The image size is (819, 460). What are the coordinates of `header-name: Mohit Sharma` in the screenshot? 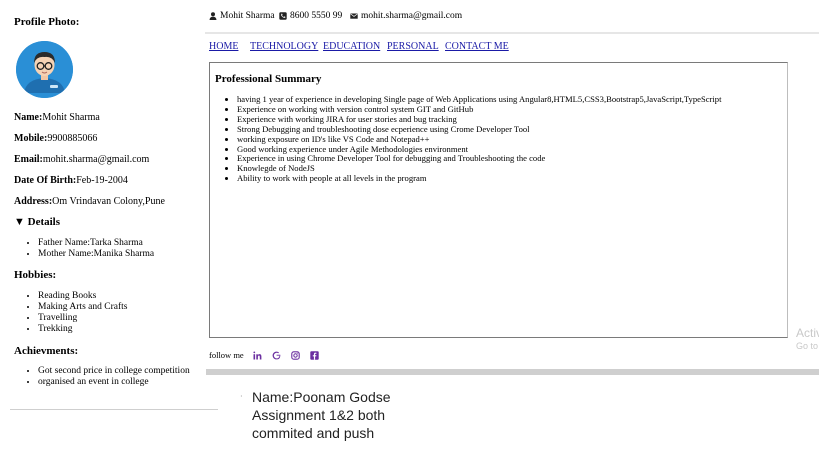 It's located at (242, 16).